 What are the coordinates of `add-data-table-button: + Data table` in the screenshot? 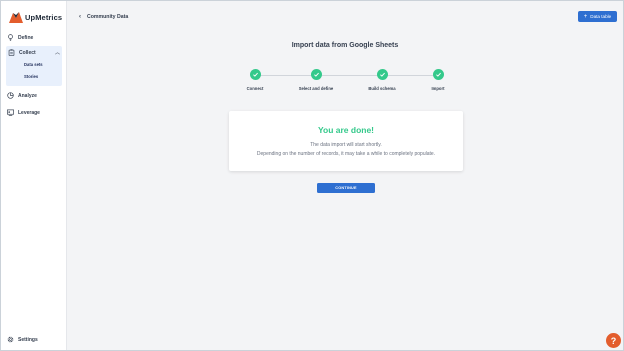 It's located at (597, 16).